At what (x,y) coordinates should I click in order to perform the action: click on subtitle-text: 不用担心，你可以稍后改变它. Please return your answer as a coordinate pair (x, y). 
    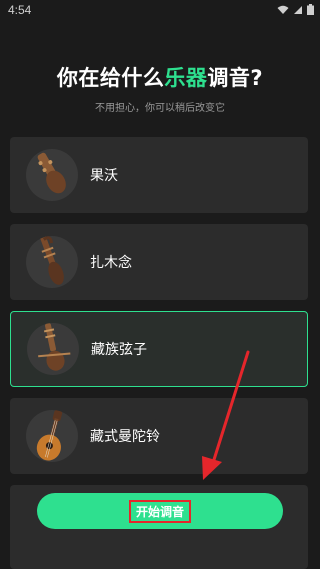
    Looking at the image, I should click on (160, 108).